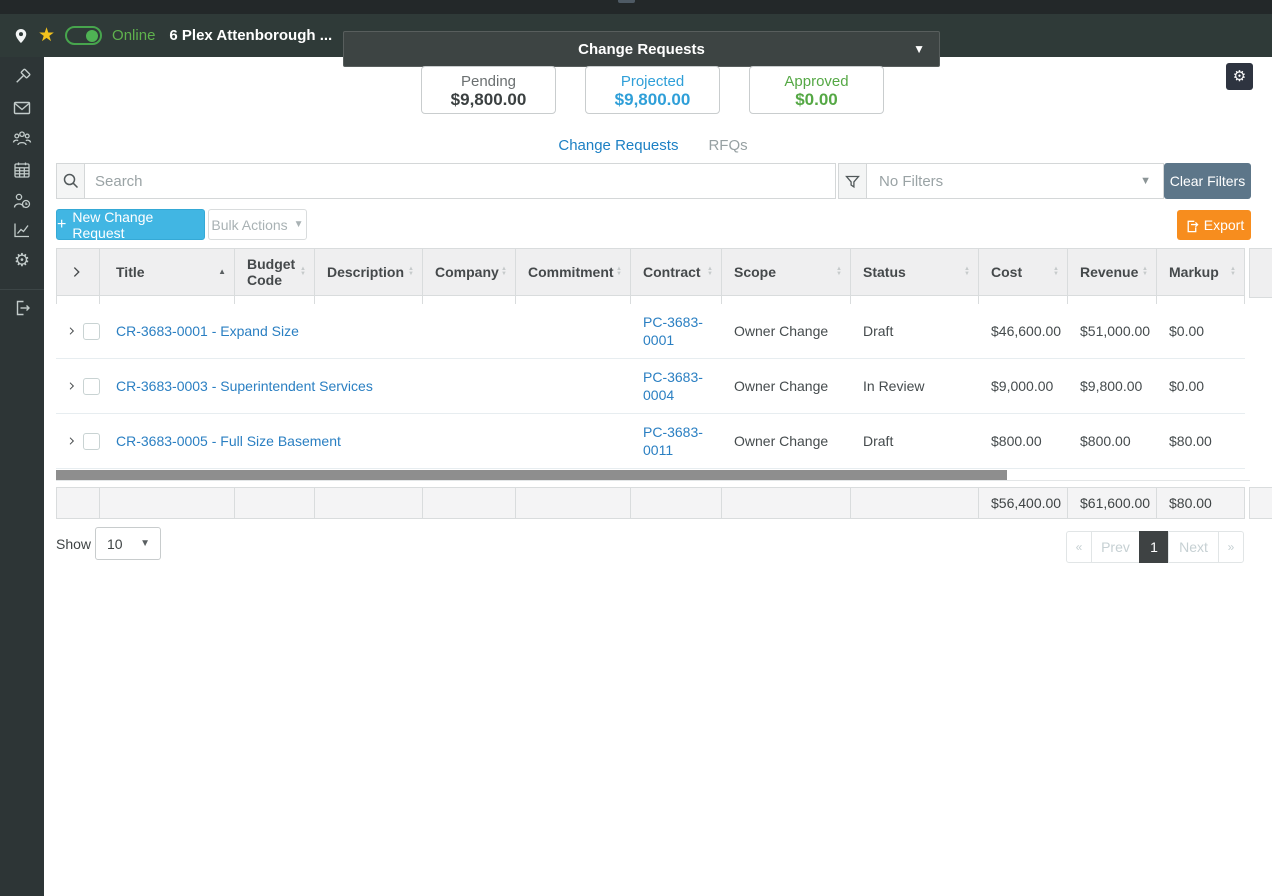  I want to click on totals-scrollbar-spacer, so click(1260, 503).